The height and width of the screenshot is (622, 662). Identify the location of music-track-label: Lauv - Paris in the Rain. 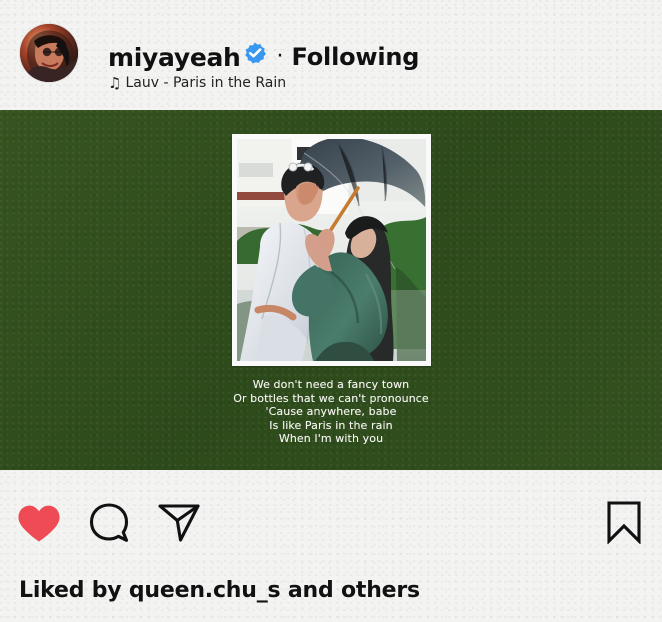
(206, 83).